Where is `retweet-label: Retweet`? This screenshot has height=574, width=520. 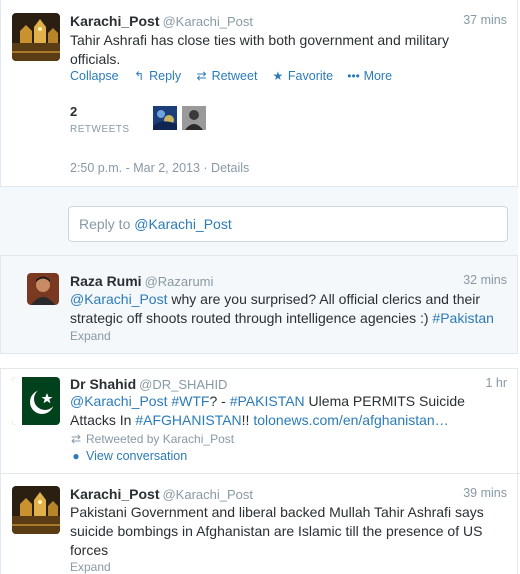
retweet-label: Retweet is located at coordinates (234, 76).